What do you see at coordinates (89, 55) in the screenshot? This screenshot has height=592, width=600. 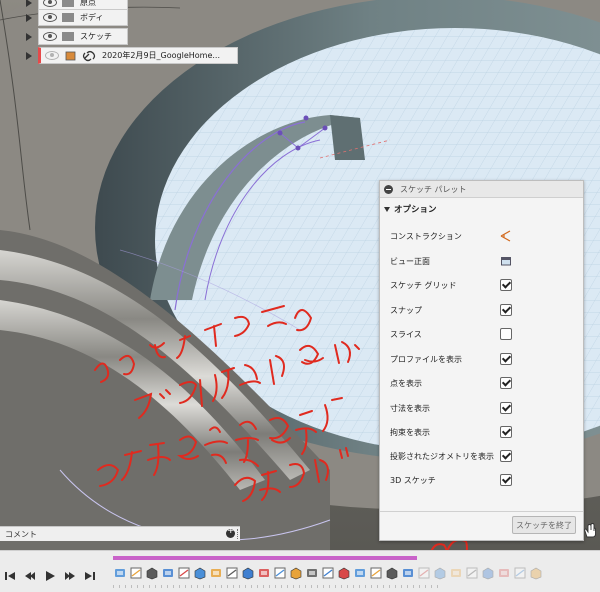 I see `link-icon` at bounding box center [89, 55].